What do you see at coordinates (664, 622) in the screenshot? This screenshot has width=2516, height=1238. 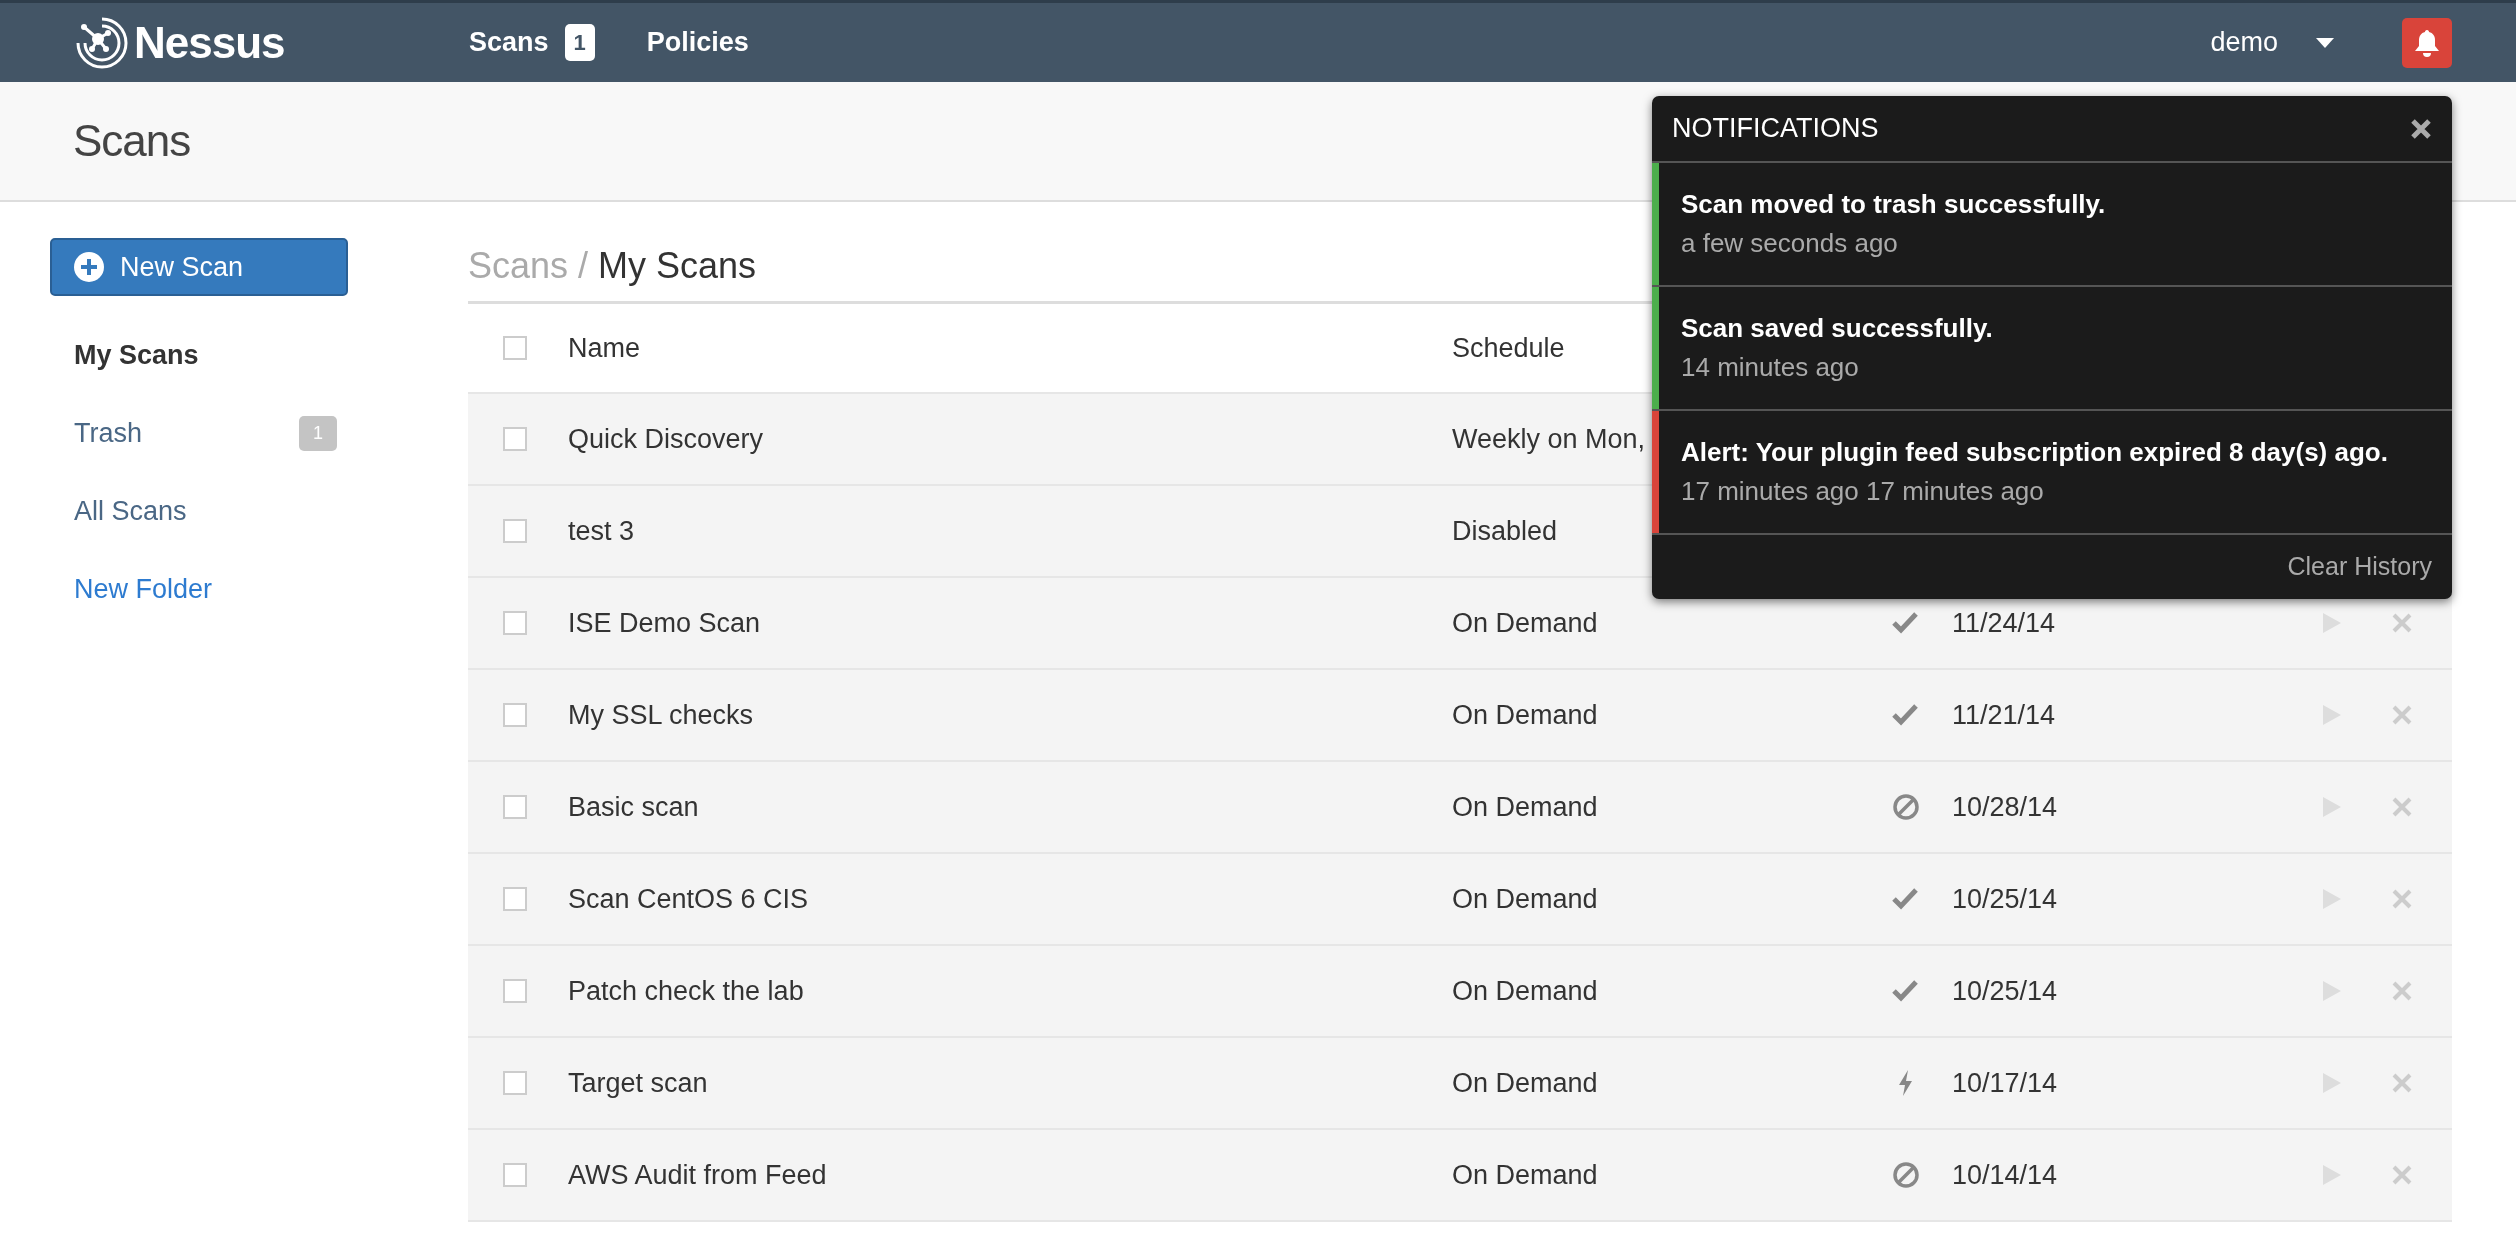 I see `scan-name: ISE Demo Scan` at bounding box center [664, 622].